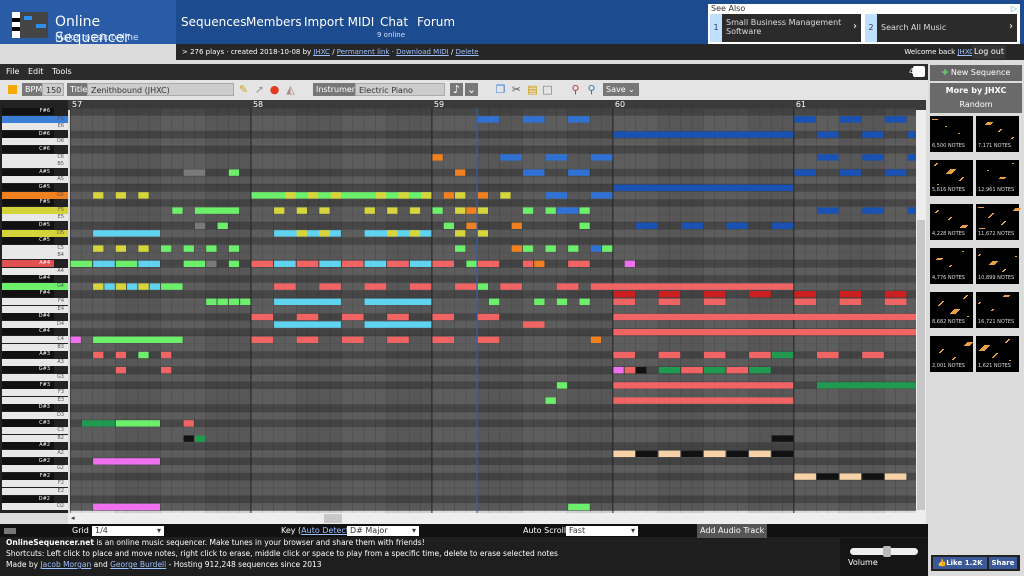 The width and height of the screenshot is (1024, 576). I want to click on piano-key: C6, so click(35, 157).